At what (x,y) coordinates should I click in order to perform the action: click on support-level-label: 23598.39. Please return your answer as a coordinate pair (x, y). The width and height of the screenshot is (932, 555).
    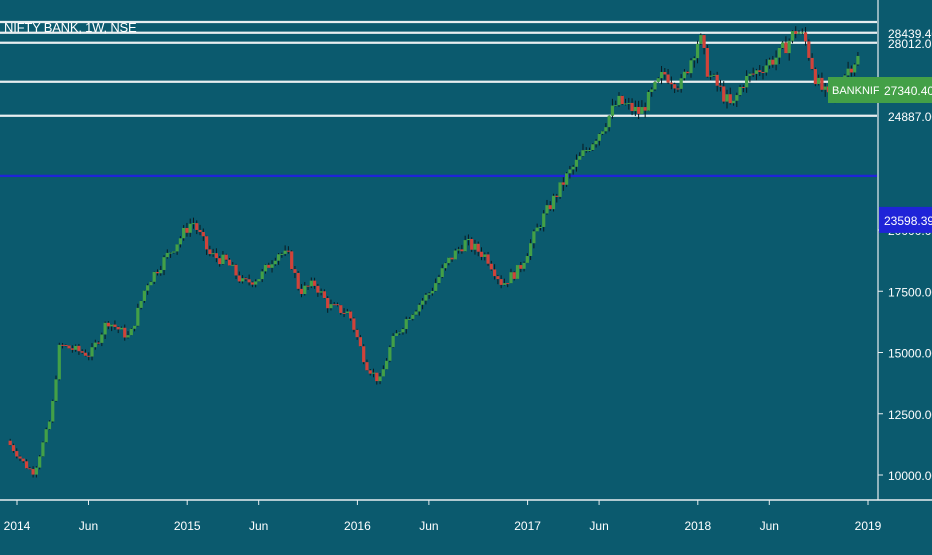
    Looking at the image, I should click on (908, 221).